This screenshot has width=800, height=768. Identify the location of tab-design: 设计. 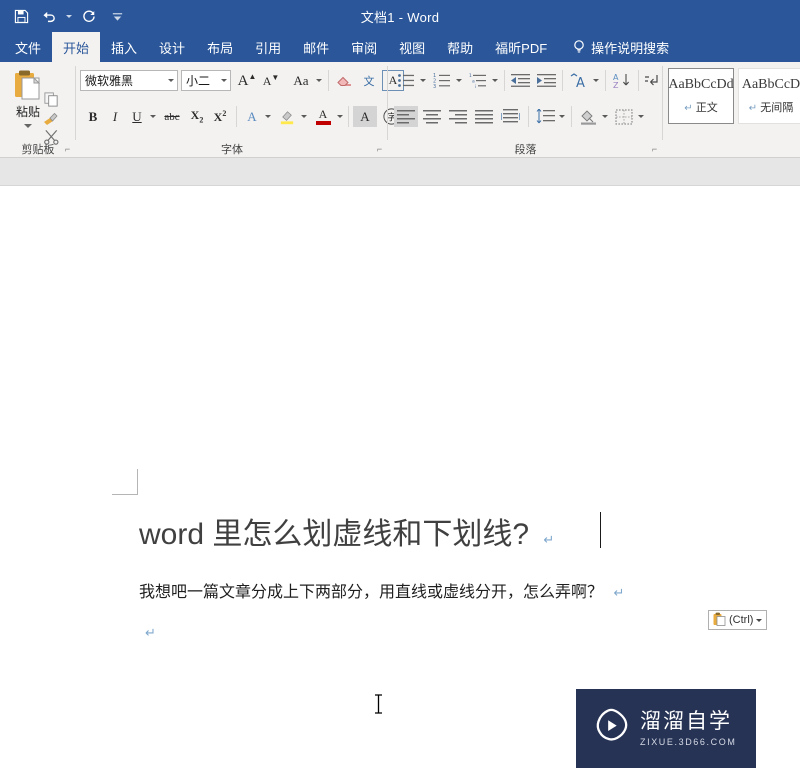
(172, 47).